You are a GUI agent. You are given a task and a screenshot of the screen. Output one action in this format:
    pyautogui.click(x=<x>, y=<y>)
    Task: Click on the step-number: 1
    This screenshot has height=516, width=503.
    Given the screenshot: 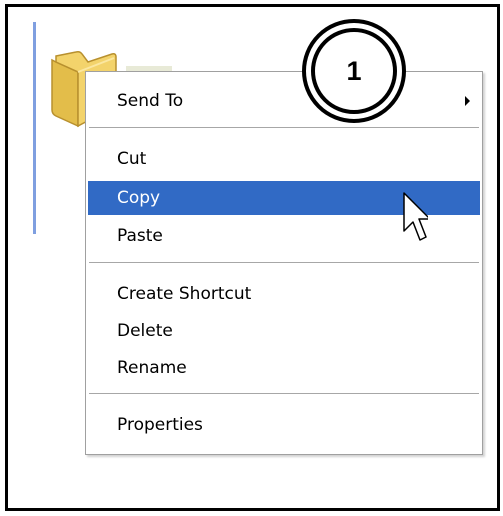 What is the action you would take?
    pyautogui.click(x=354, y=70)
    